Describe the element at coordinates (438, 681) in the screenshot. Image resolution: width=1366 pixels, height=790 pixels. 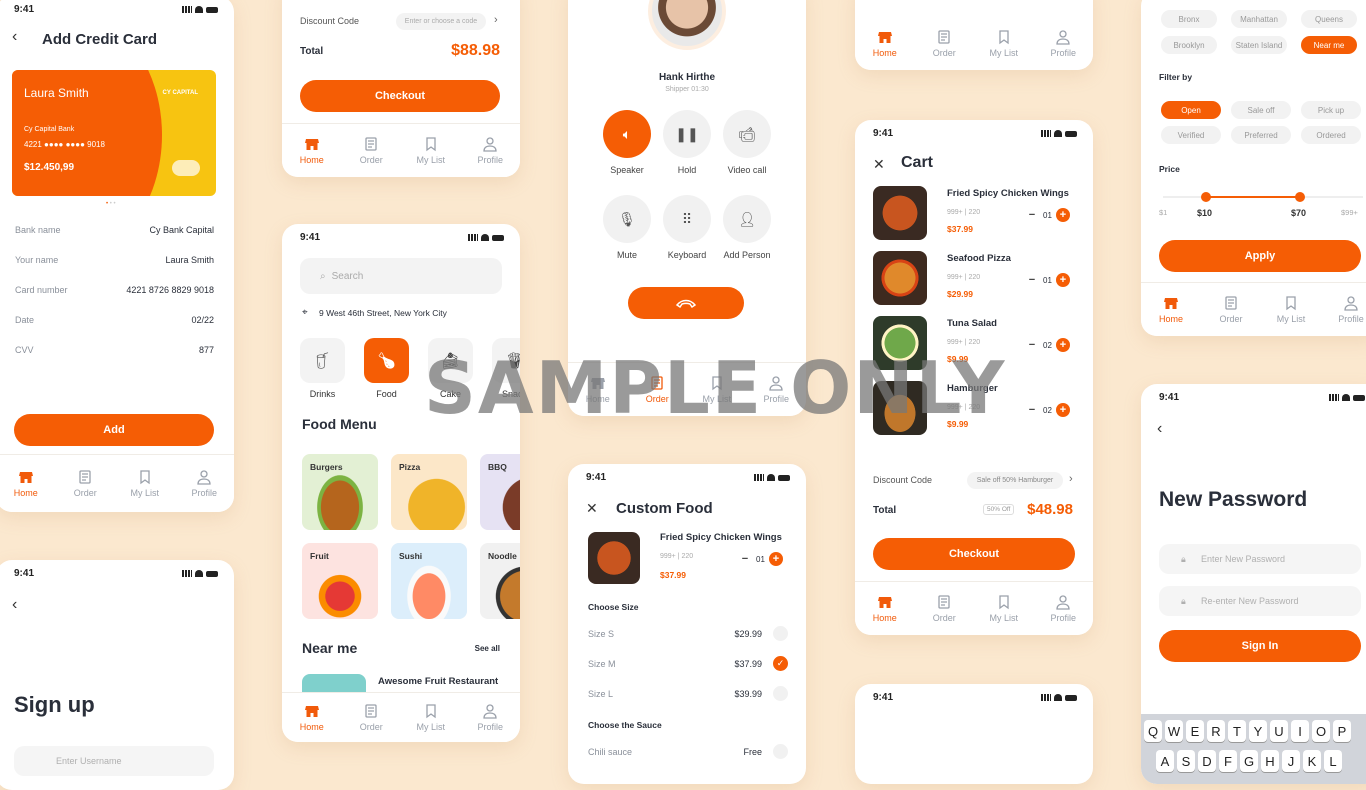
I see `restaurant-name: Awesome Fruit Restaurant` at that location.